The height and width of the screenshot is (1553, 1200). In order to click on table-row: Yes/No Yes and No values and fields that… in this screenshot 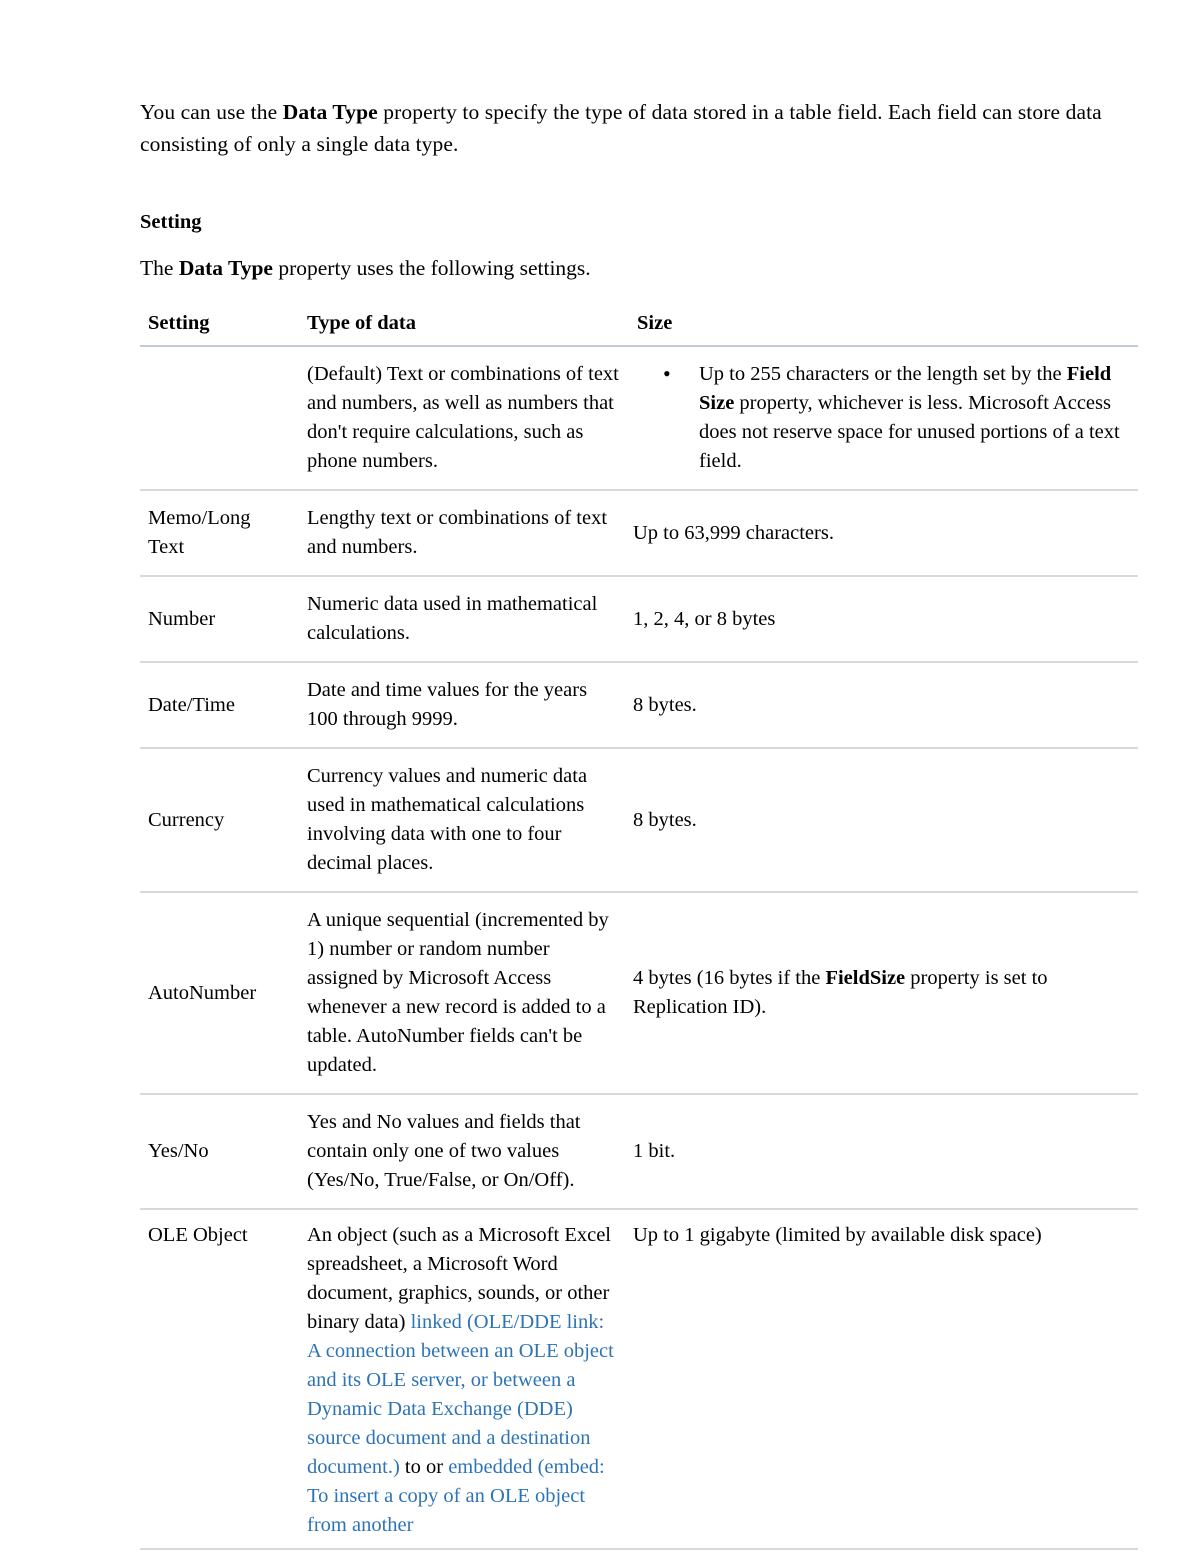, I will do `click(639, 1152)`.